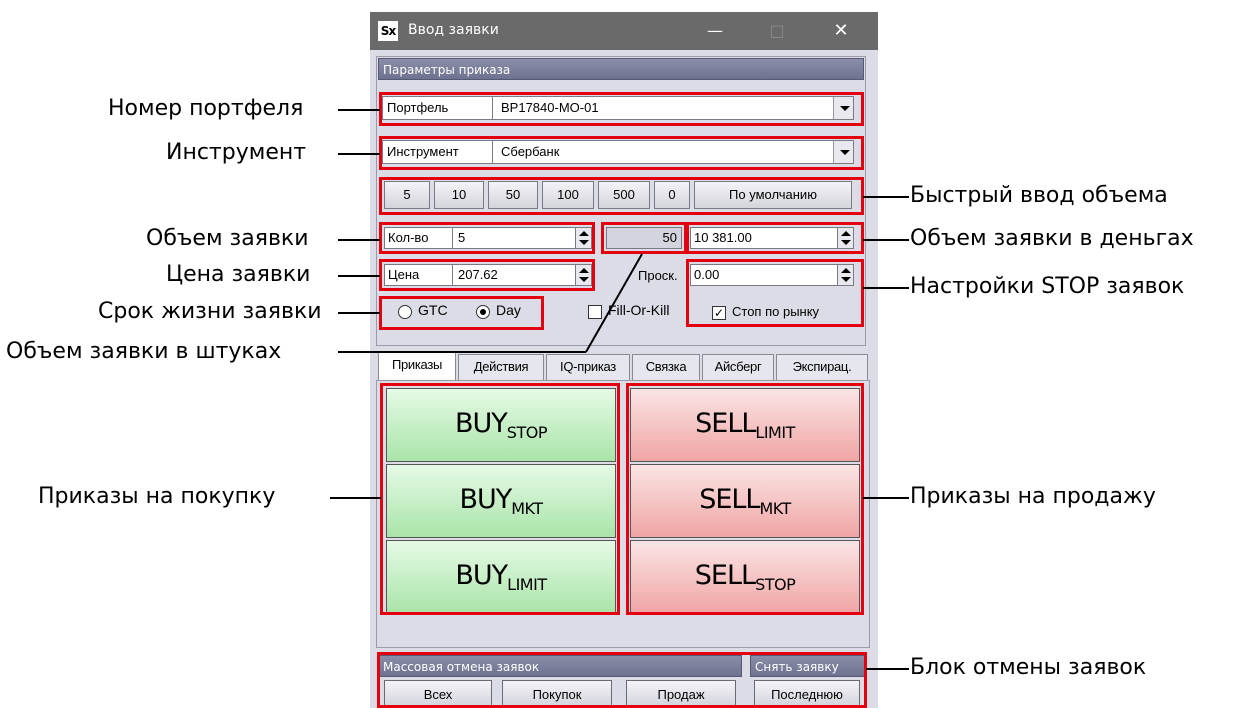  Describe the element at coordinates (745, 577) in the screenshot. I see `sell-stop-button: SELLSTOP` at that location.